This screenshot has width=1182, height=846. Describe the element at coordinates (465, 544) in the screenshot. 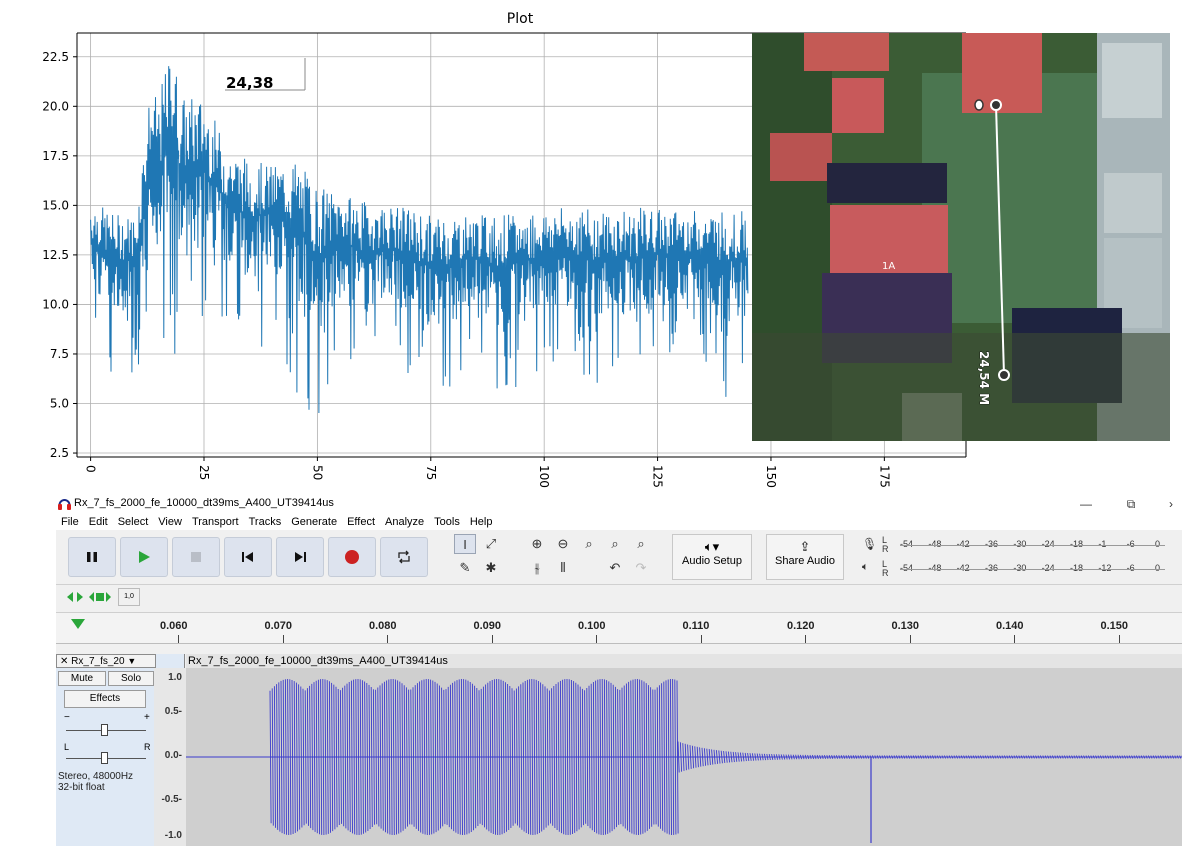

I see `select-tool: I` at that location.